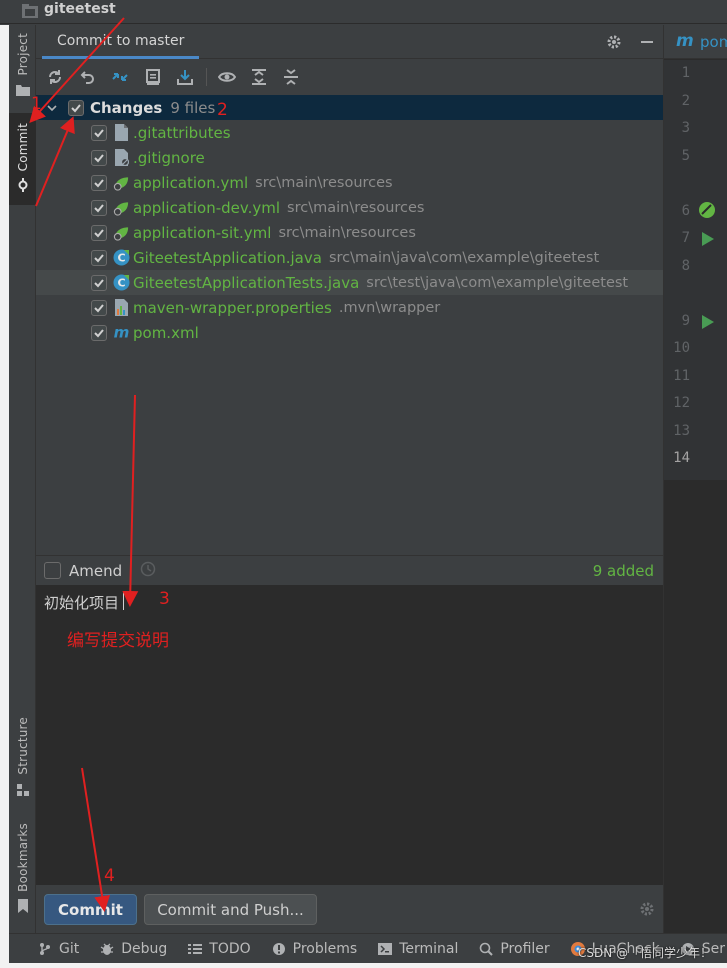 The height and width of the screenshot is (968, 727). I want to click on file-row: application-dev.yml src\main\resources, so click(349, 207).